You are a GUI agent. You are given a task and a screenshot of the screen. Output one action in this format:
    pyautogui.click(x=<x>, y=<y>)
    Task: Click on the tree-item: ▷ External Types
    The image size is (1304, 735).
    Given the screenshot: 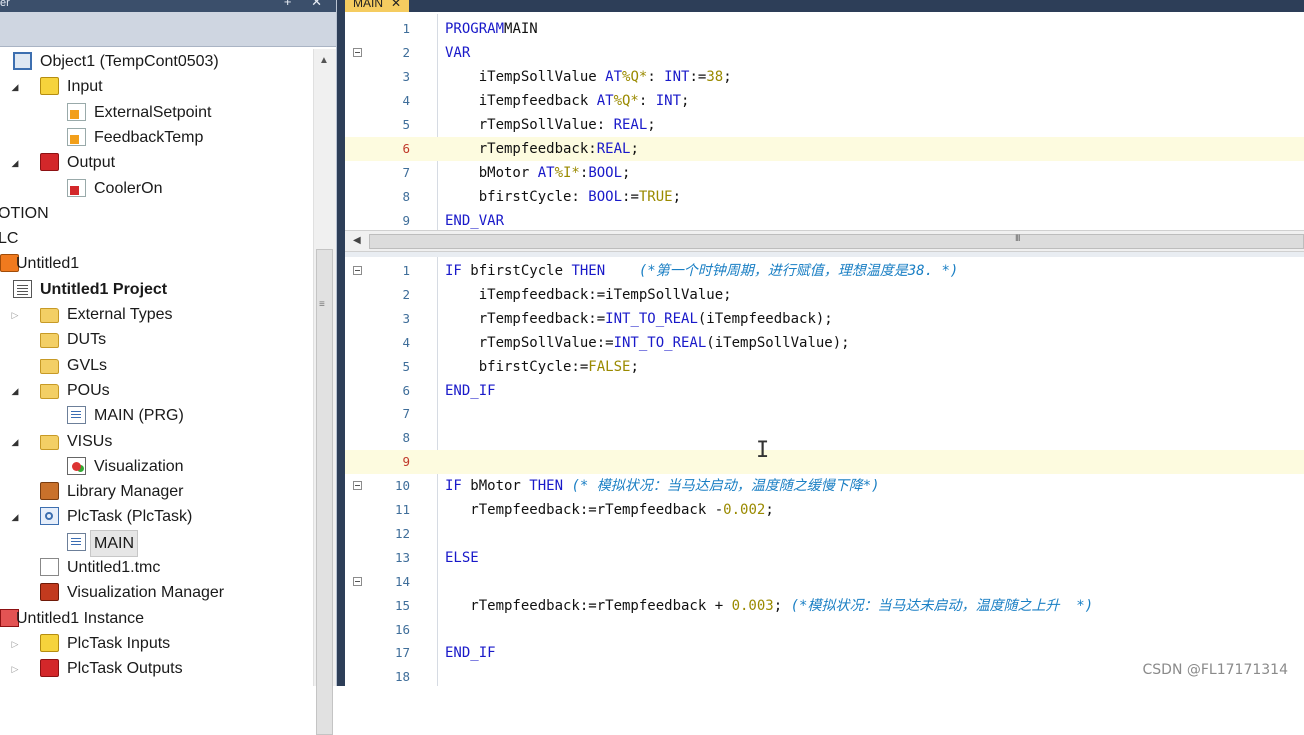 What is the action you would take?
    pyautogui.click(x=156, y=314)
    